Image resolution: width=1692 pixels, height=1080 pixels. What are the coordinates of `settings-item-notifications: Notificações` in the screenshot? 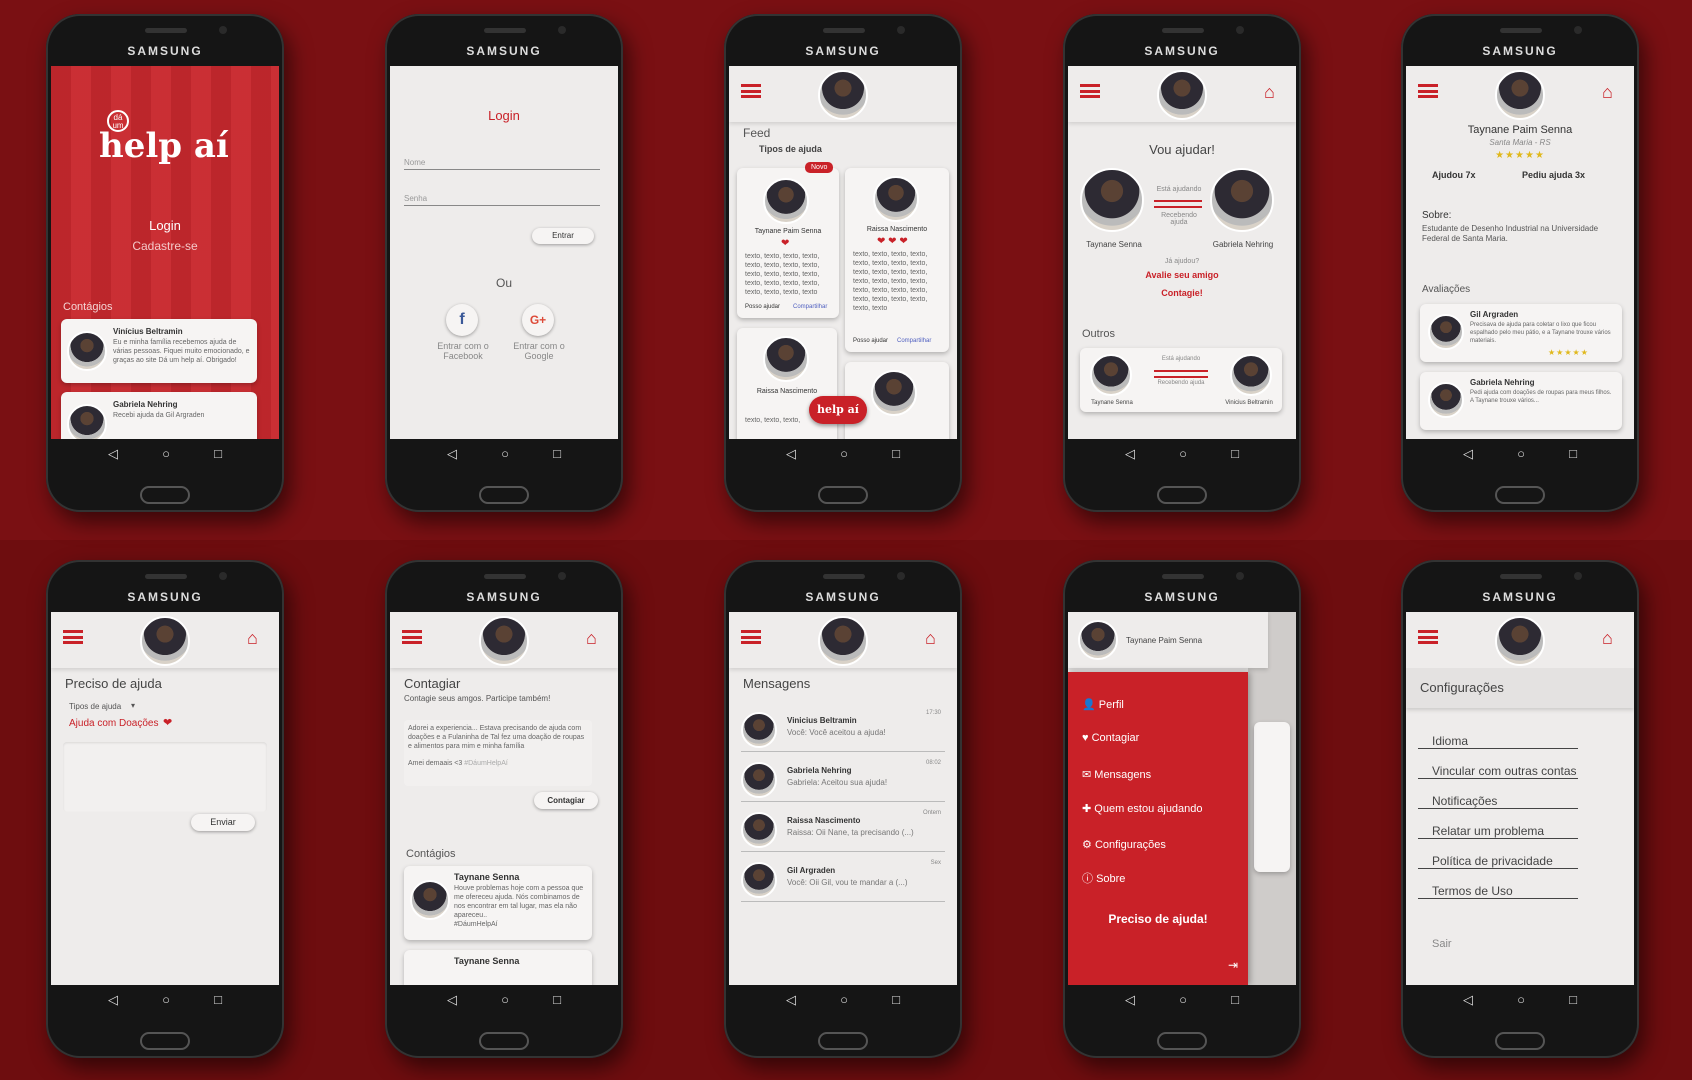 It's located at (1498, 801).